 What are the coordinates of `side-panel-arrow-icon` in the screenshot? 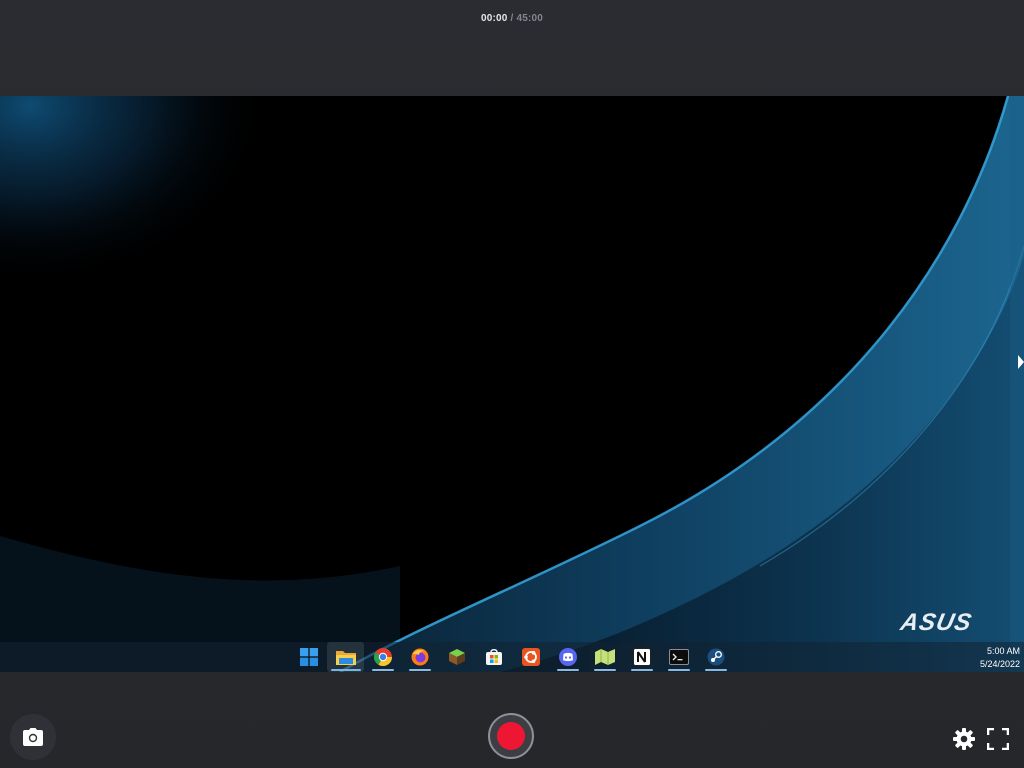 It's located at (1021, 362).